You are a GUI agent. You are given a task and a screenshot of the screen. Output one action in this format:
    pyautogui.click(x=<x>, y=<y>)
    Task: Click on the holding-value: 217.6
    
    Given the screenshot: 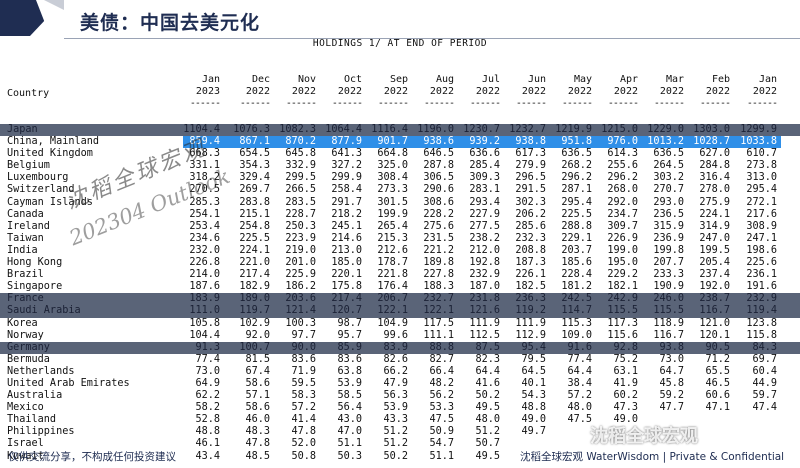 What is the action you would take?
    pyautogui.click(x=761, y=214)
    